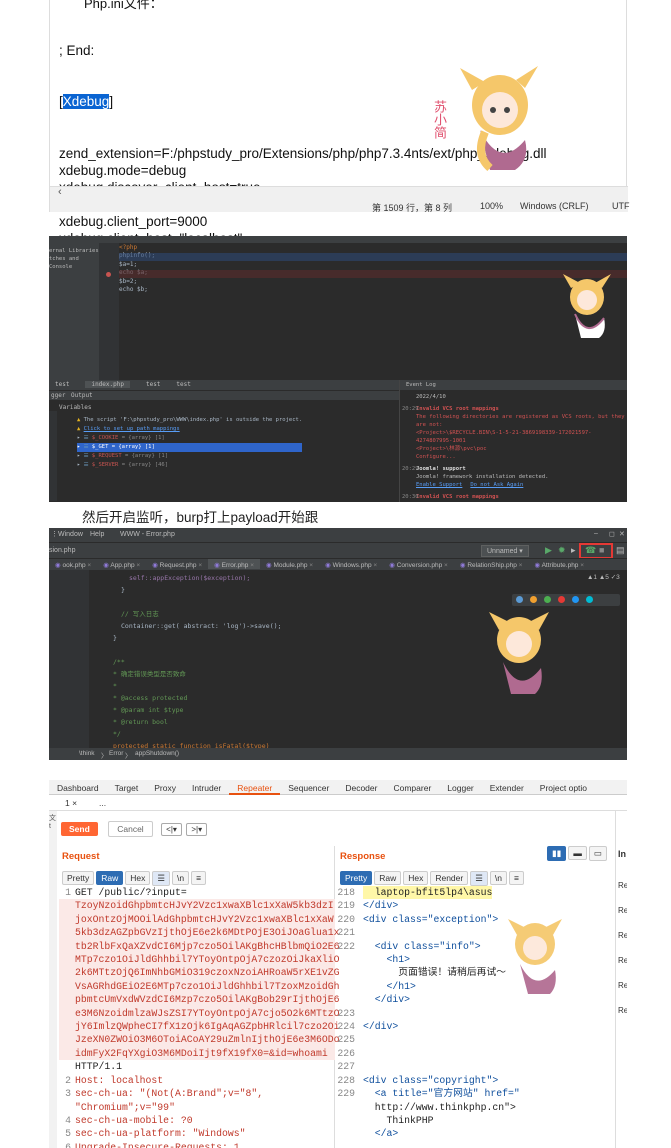  Describe the element at coordinates (177, 564) in the screenshot. I see `file-tab: ◉ Request.php ×` at that location.